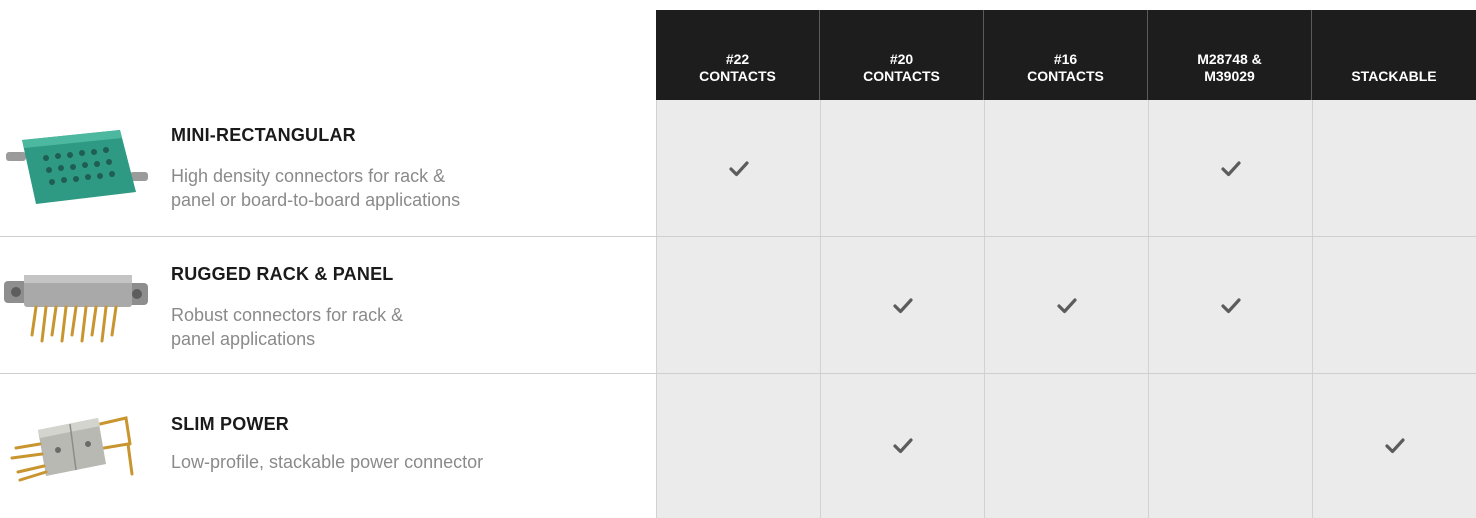 The width and height of the screenshot is (1476, 518). I want to click on column-header-22-contacts: #22 CONTACTS, so click(738, 55).